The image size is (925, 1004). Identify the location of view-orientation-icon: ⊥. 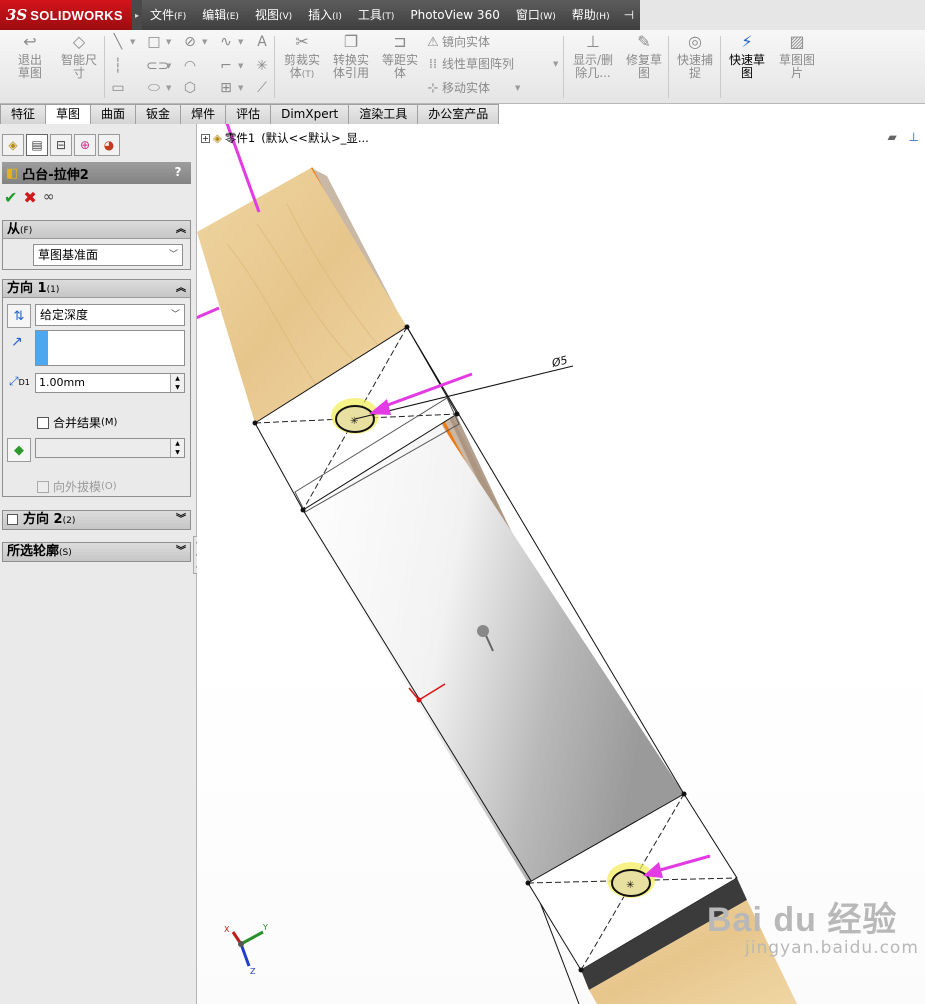
(914, 137).